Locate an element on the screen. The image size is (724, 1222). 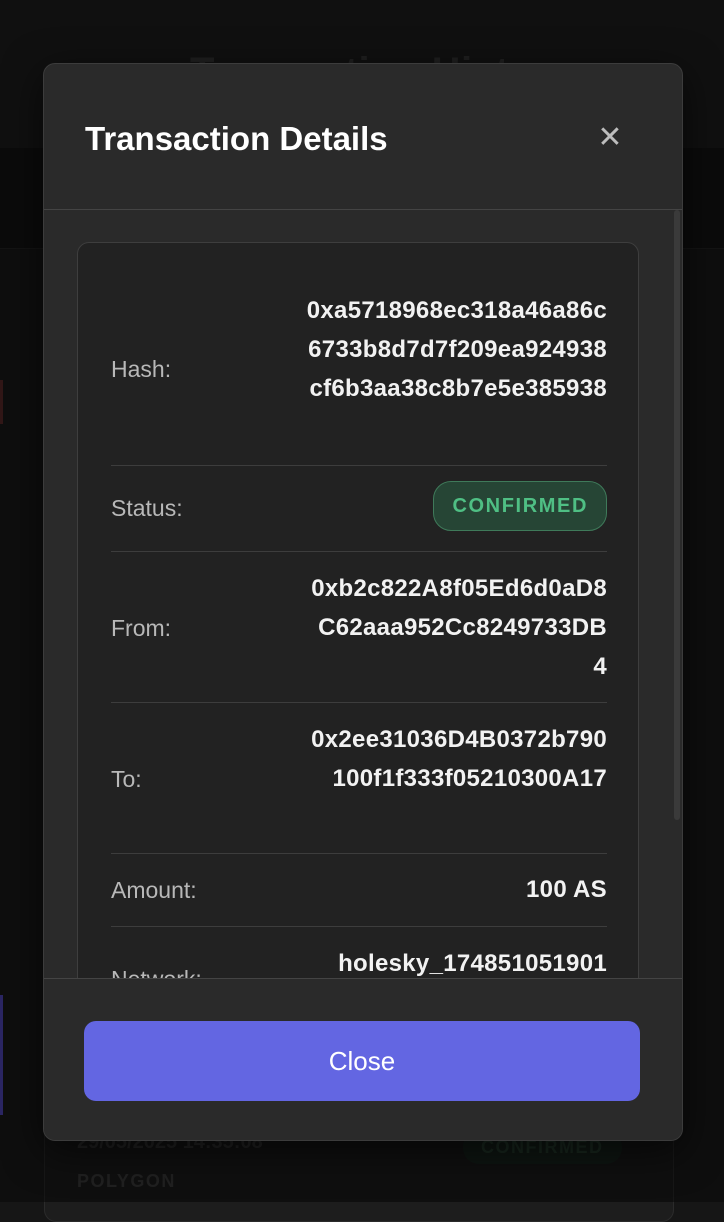
close-icon: ✕ is located at coordinates (610, 138).